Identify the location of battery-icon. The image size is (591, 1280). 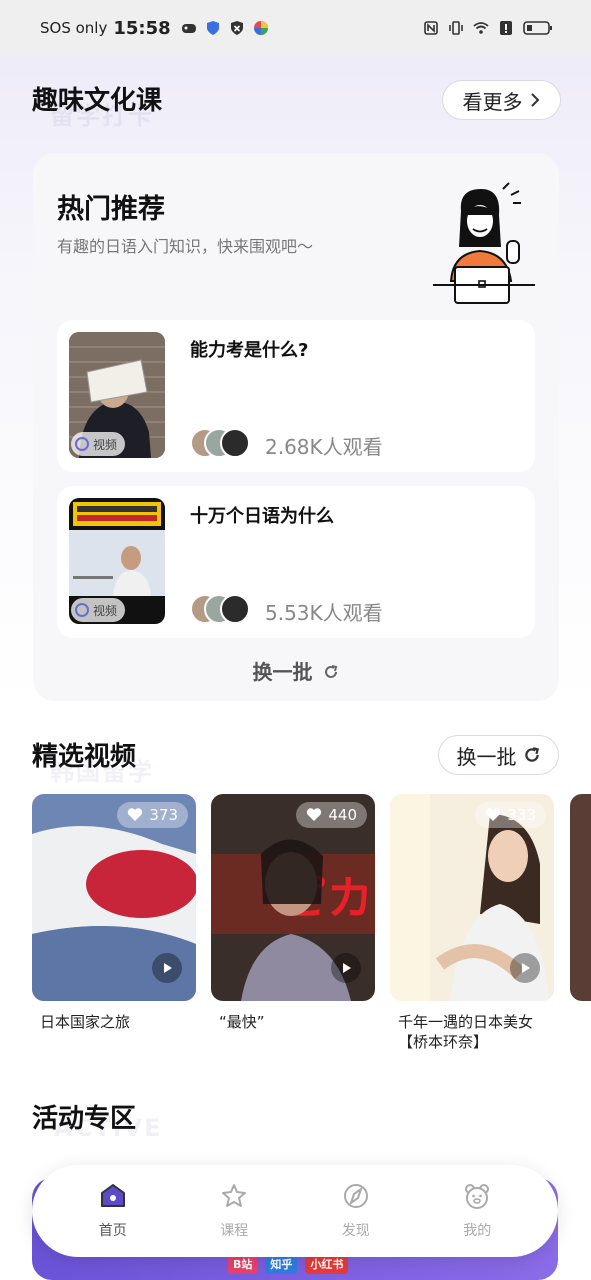
(537, 28).